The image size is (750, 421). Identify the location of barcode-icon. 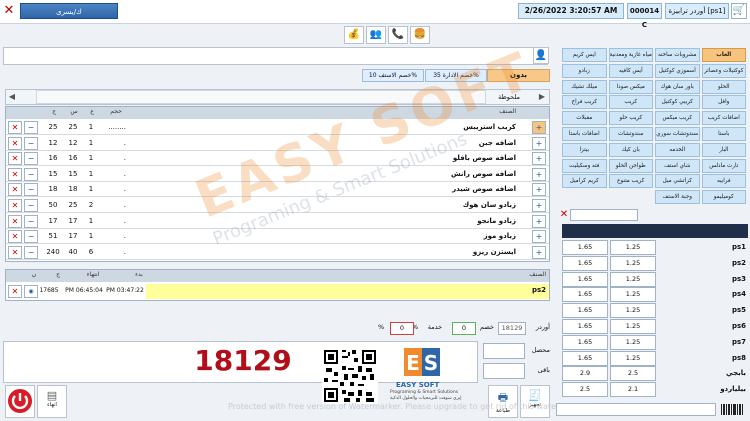
(732, 409).